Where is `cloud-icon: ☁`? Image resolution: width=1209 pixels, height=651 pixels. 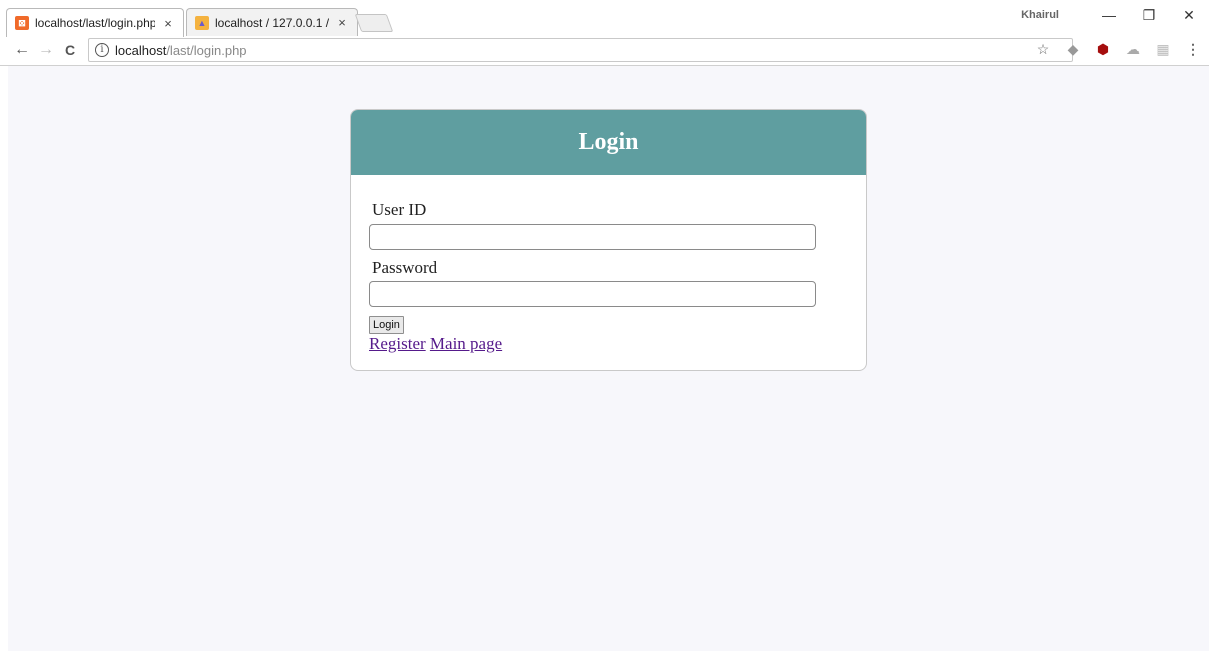
cloud-icon: ☁ is located at coordinates (1133, 49).